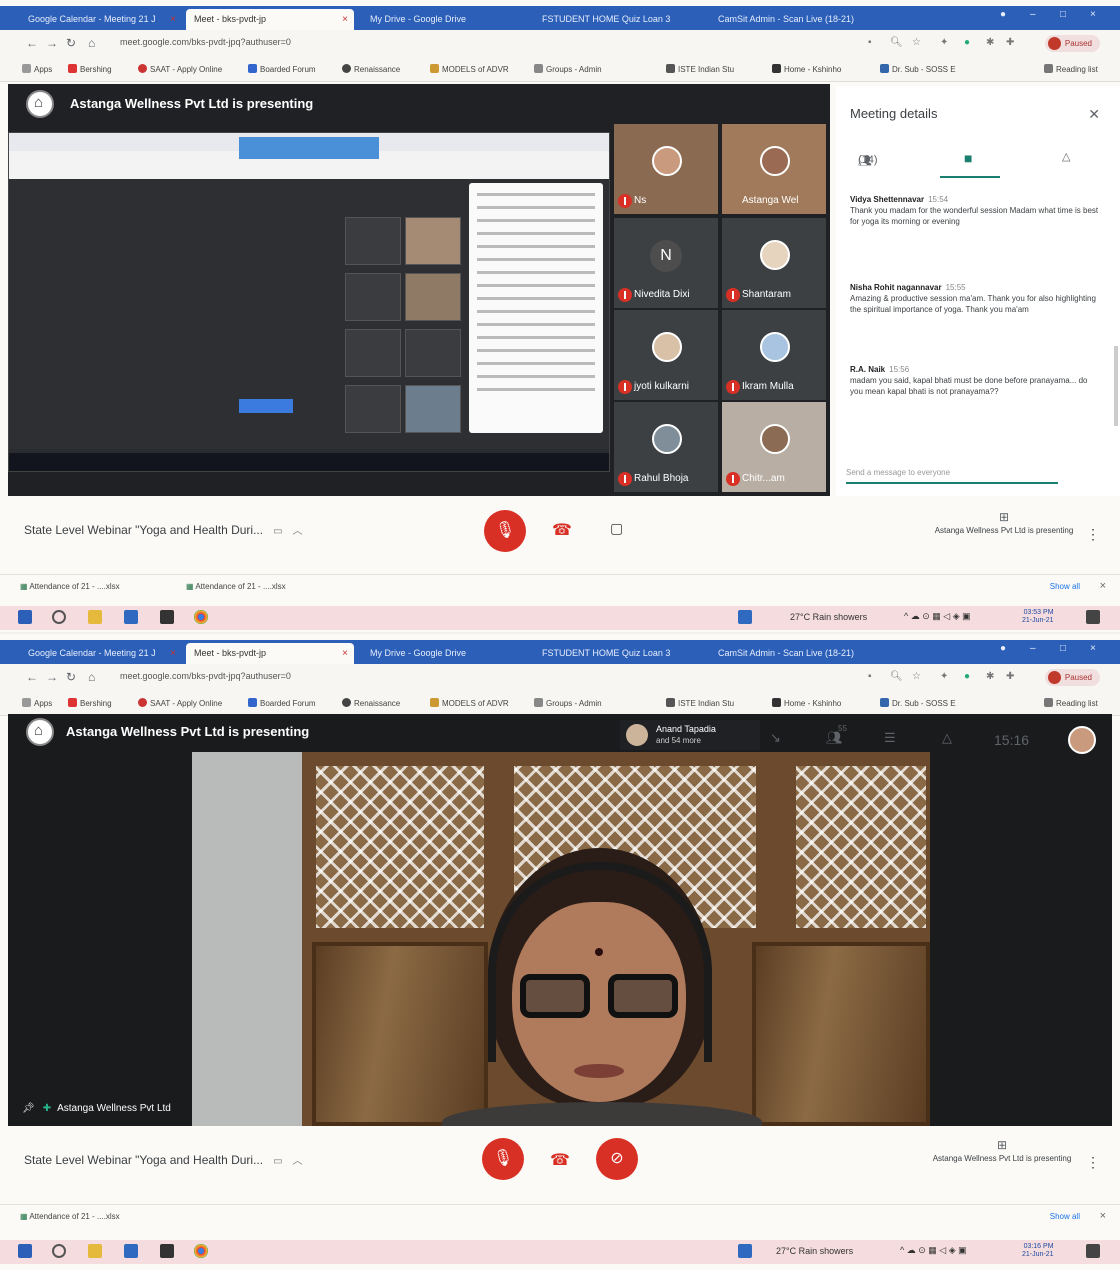  I want to click on participant-tile: Ikram Mulla, so click(774, 355).